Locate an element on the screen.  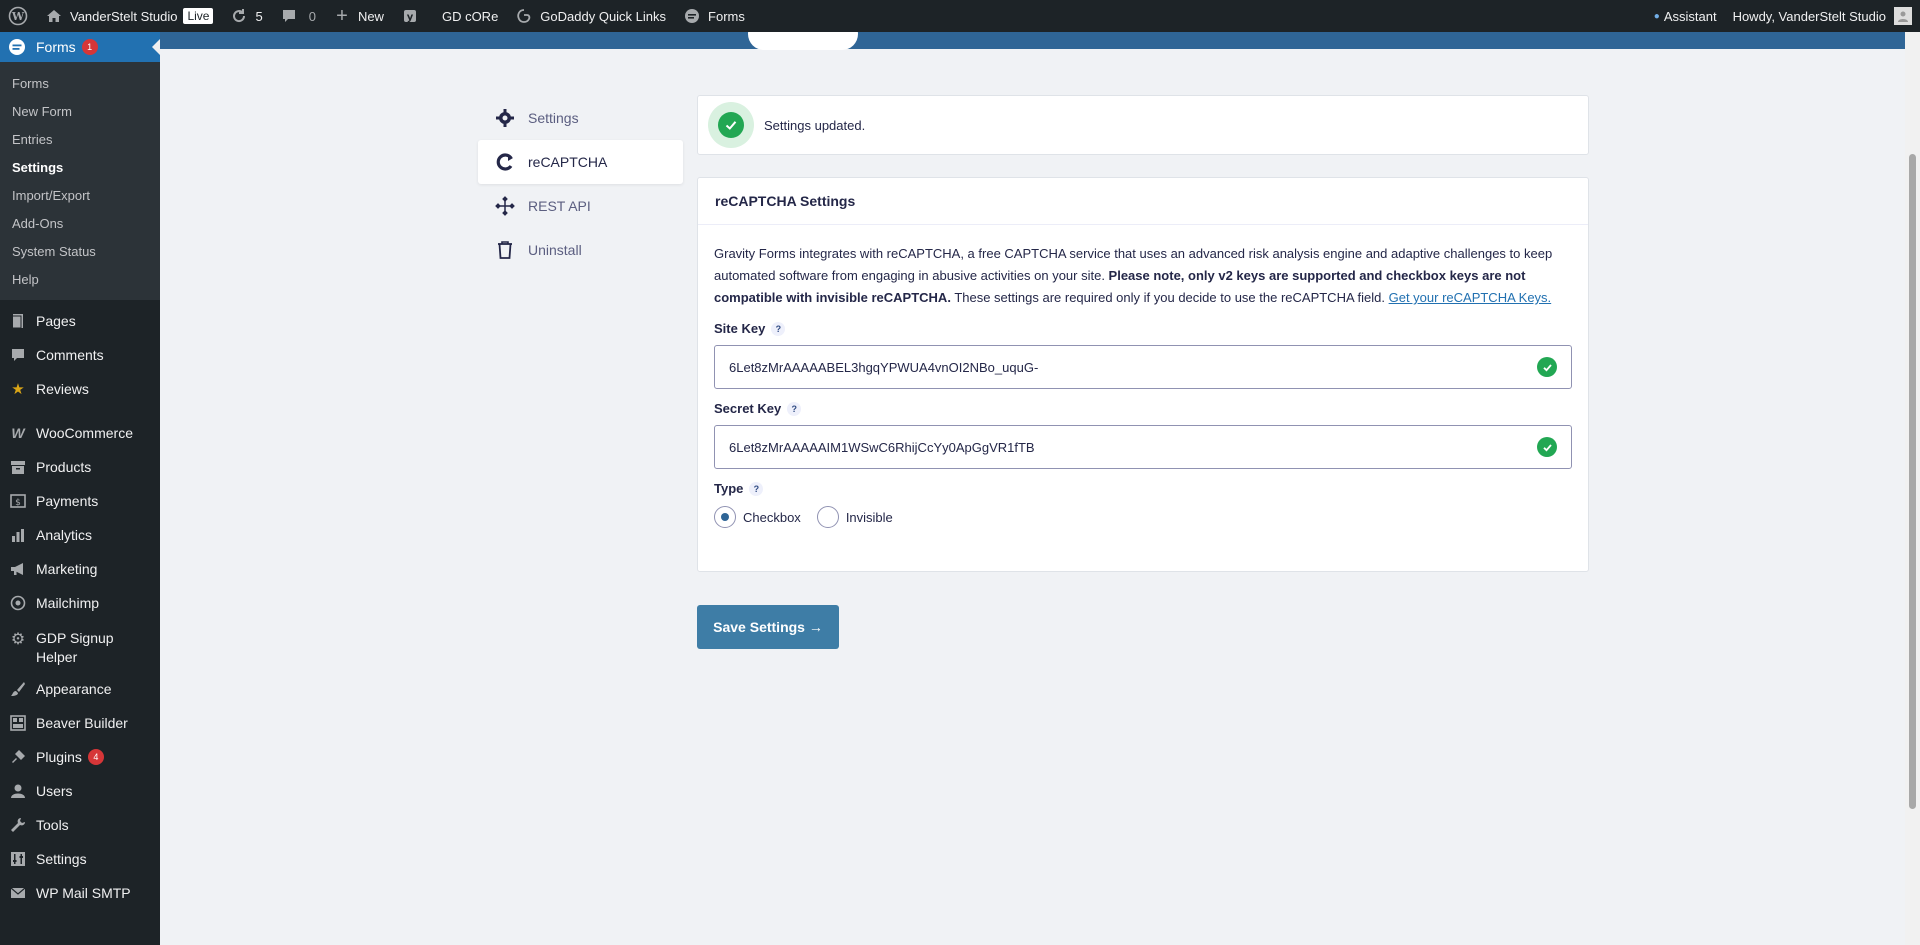
sidebar-item-settings: Settings is located at coordinates (80, 859).